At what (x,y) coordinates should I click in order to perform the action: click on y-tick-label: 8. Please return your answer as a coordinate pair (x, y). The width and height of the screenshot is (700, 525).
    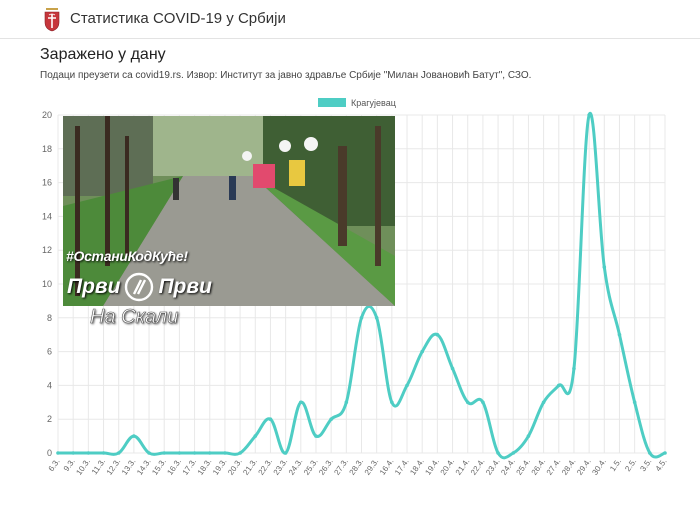
    Looking at the image, I should click on (49, 318).